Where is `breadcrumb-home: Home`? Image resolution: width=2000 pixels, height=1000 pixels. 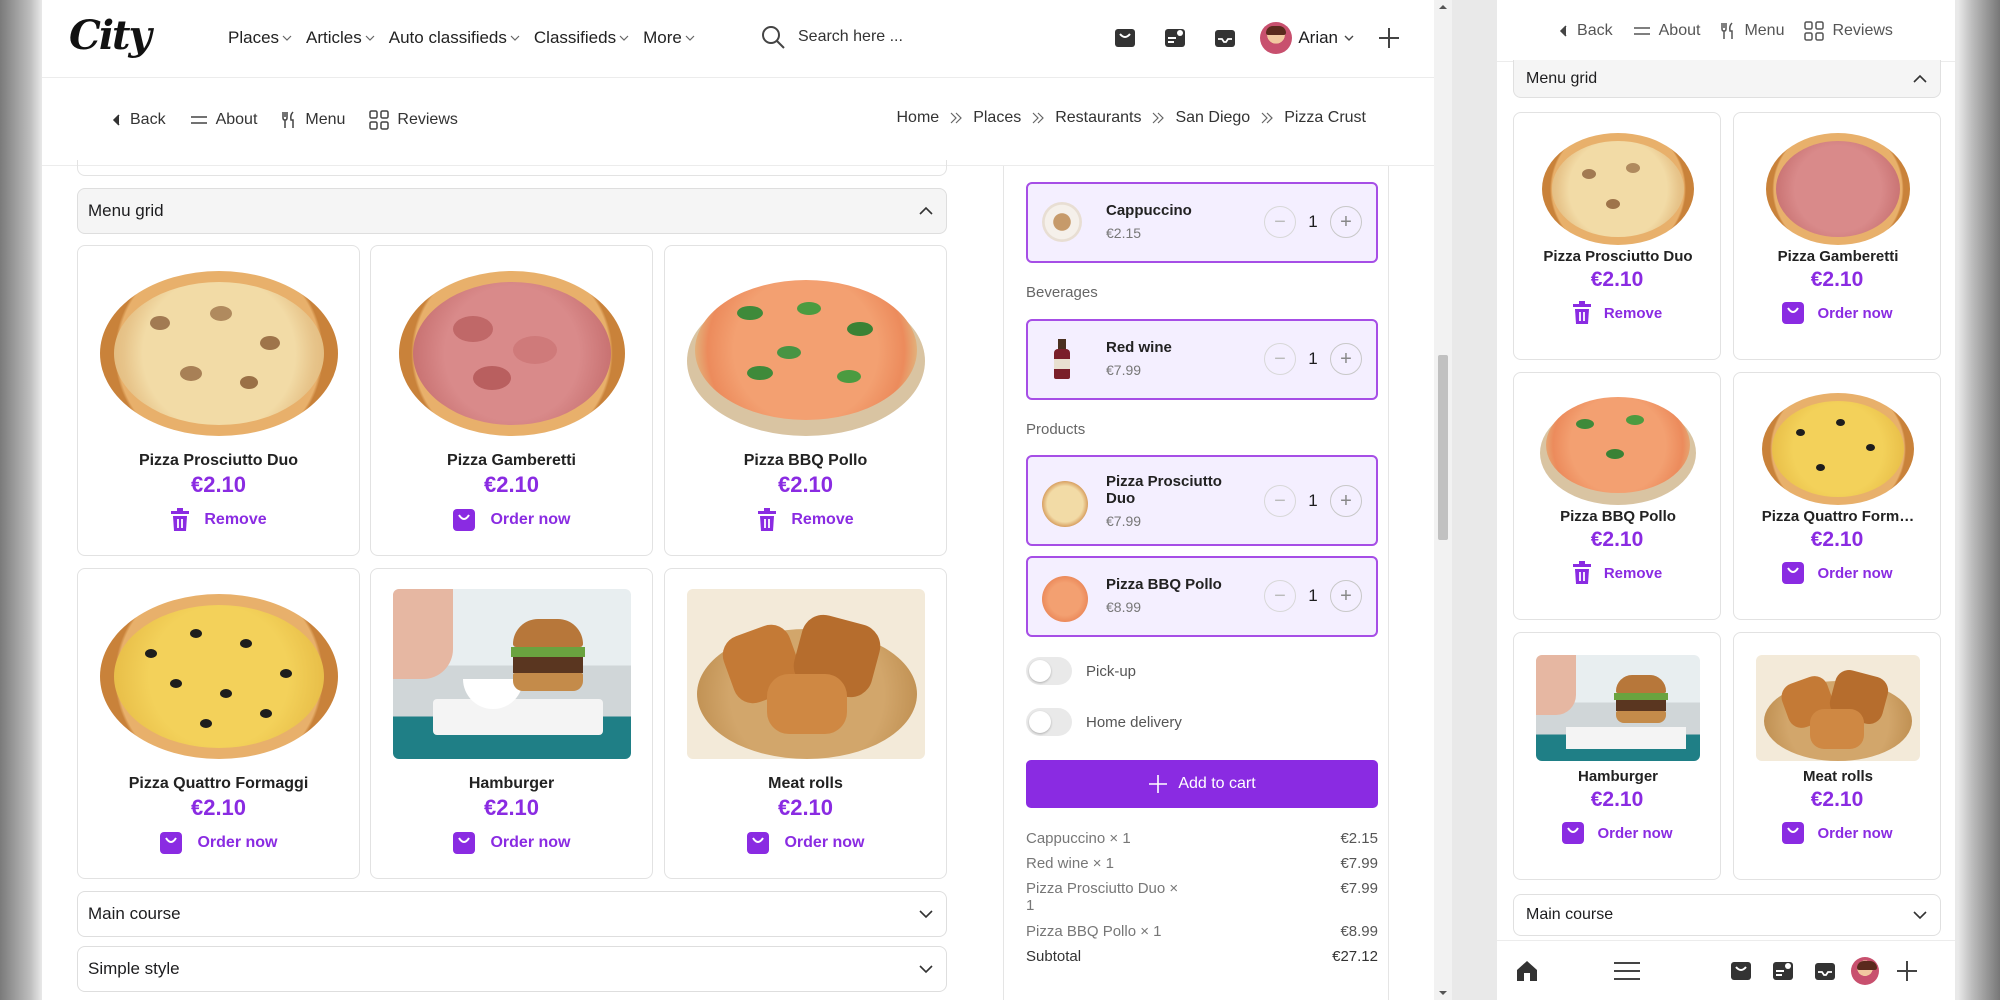
breadcrumb-home: Home is located at coordinates (918, 118).